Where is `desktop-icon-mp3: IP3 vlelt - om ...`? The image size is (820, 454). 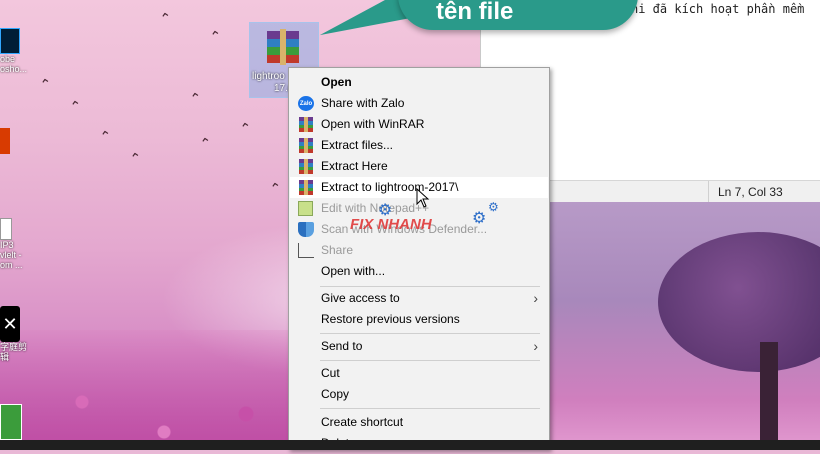
desktop-icon-mp3: IP3 vlelt - om ... is located at coordinates (15, 244).